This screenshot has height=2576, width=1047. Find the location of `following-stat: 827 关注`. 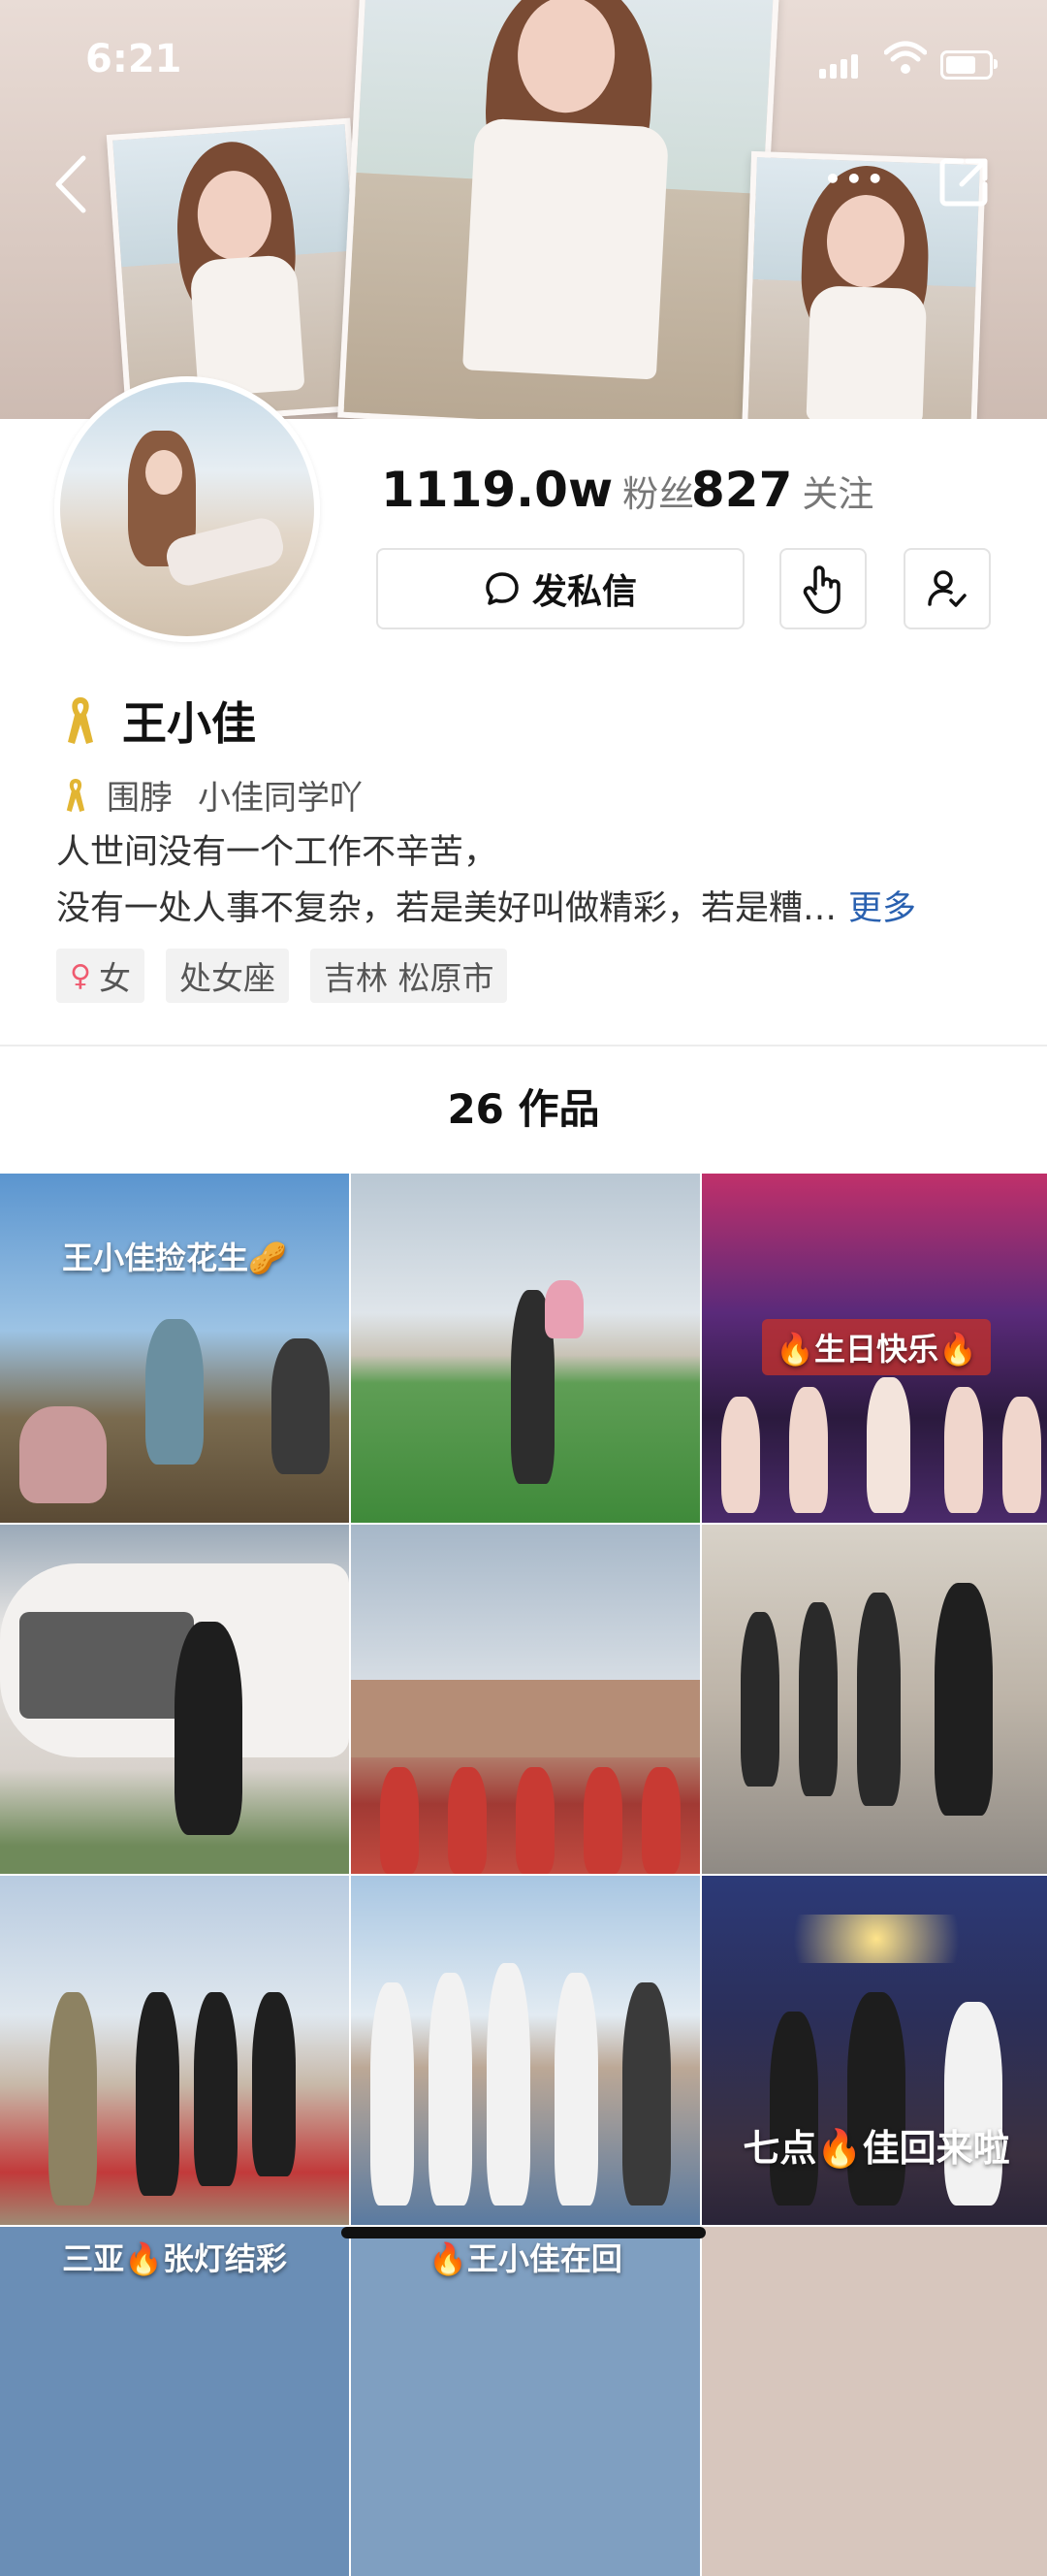

following-stat: 827 关注 is located at coordinates (782, 490).